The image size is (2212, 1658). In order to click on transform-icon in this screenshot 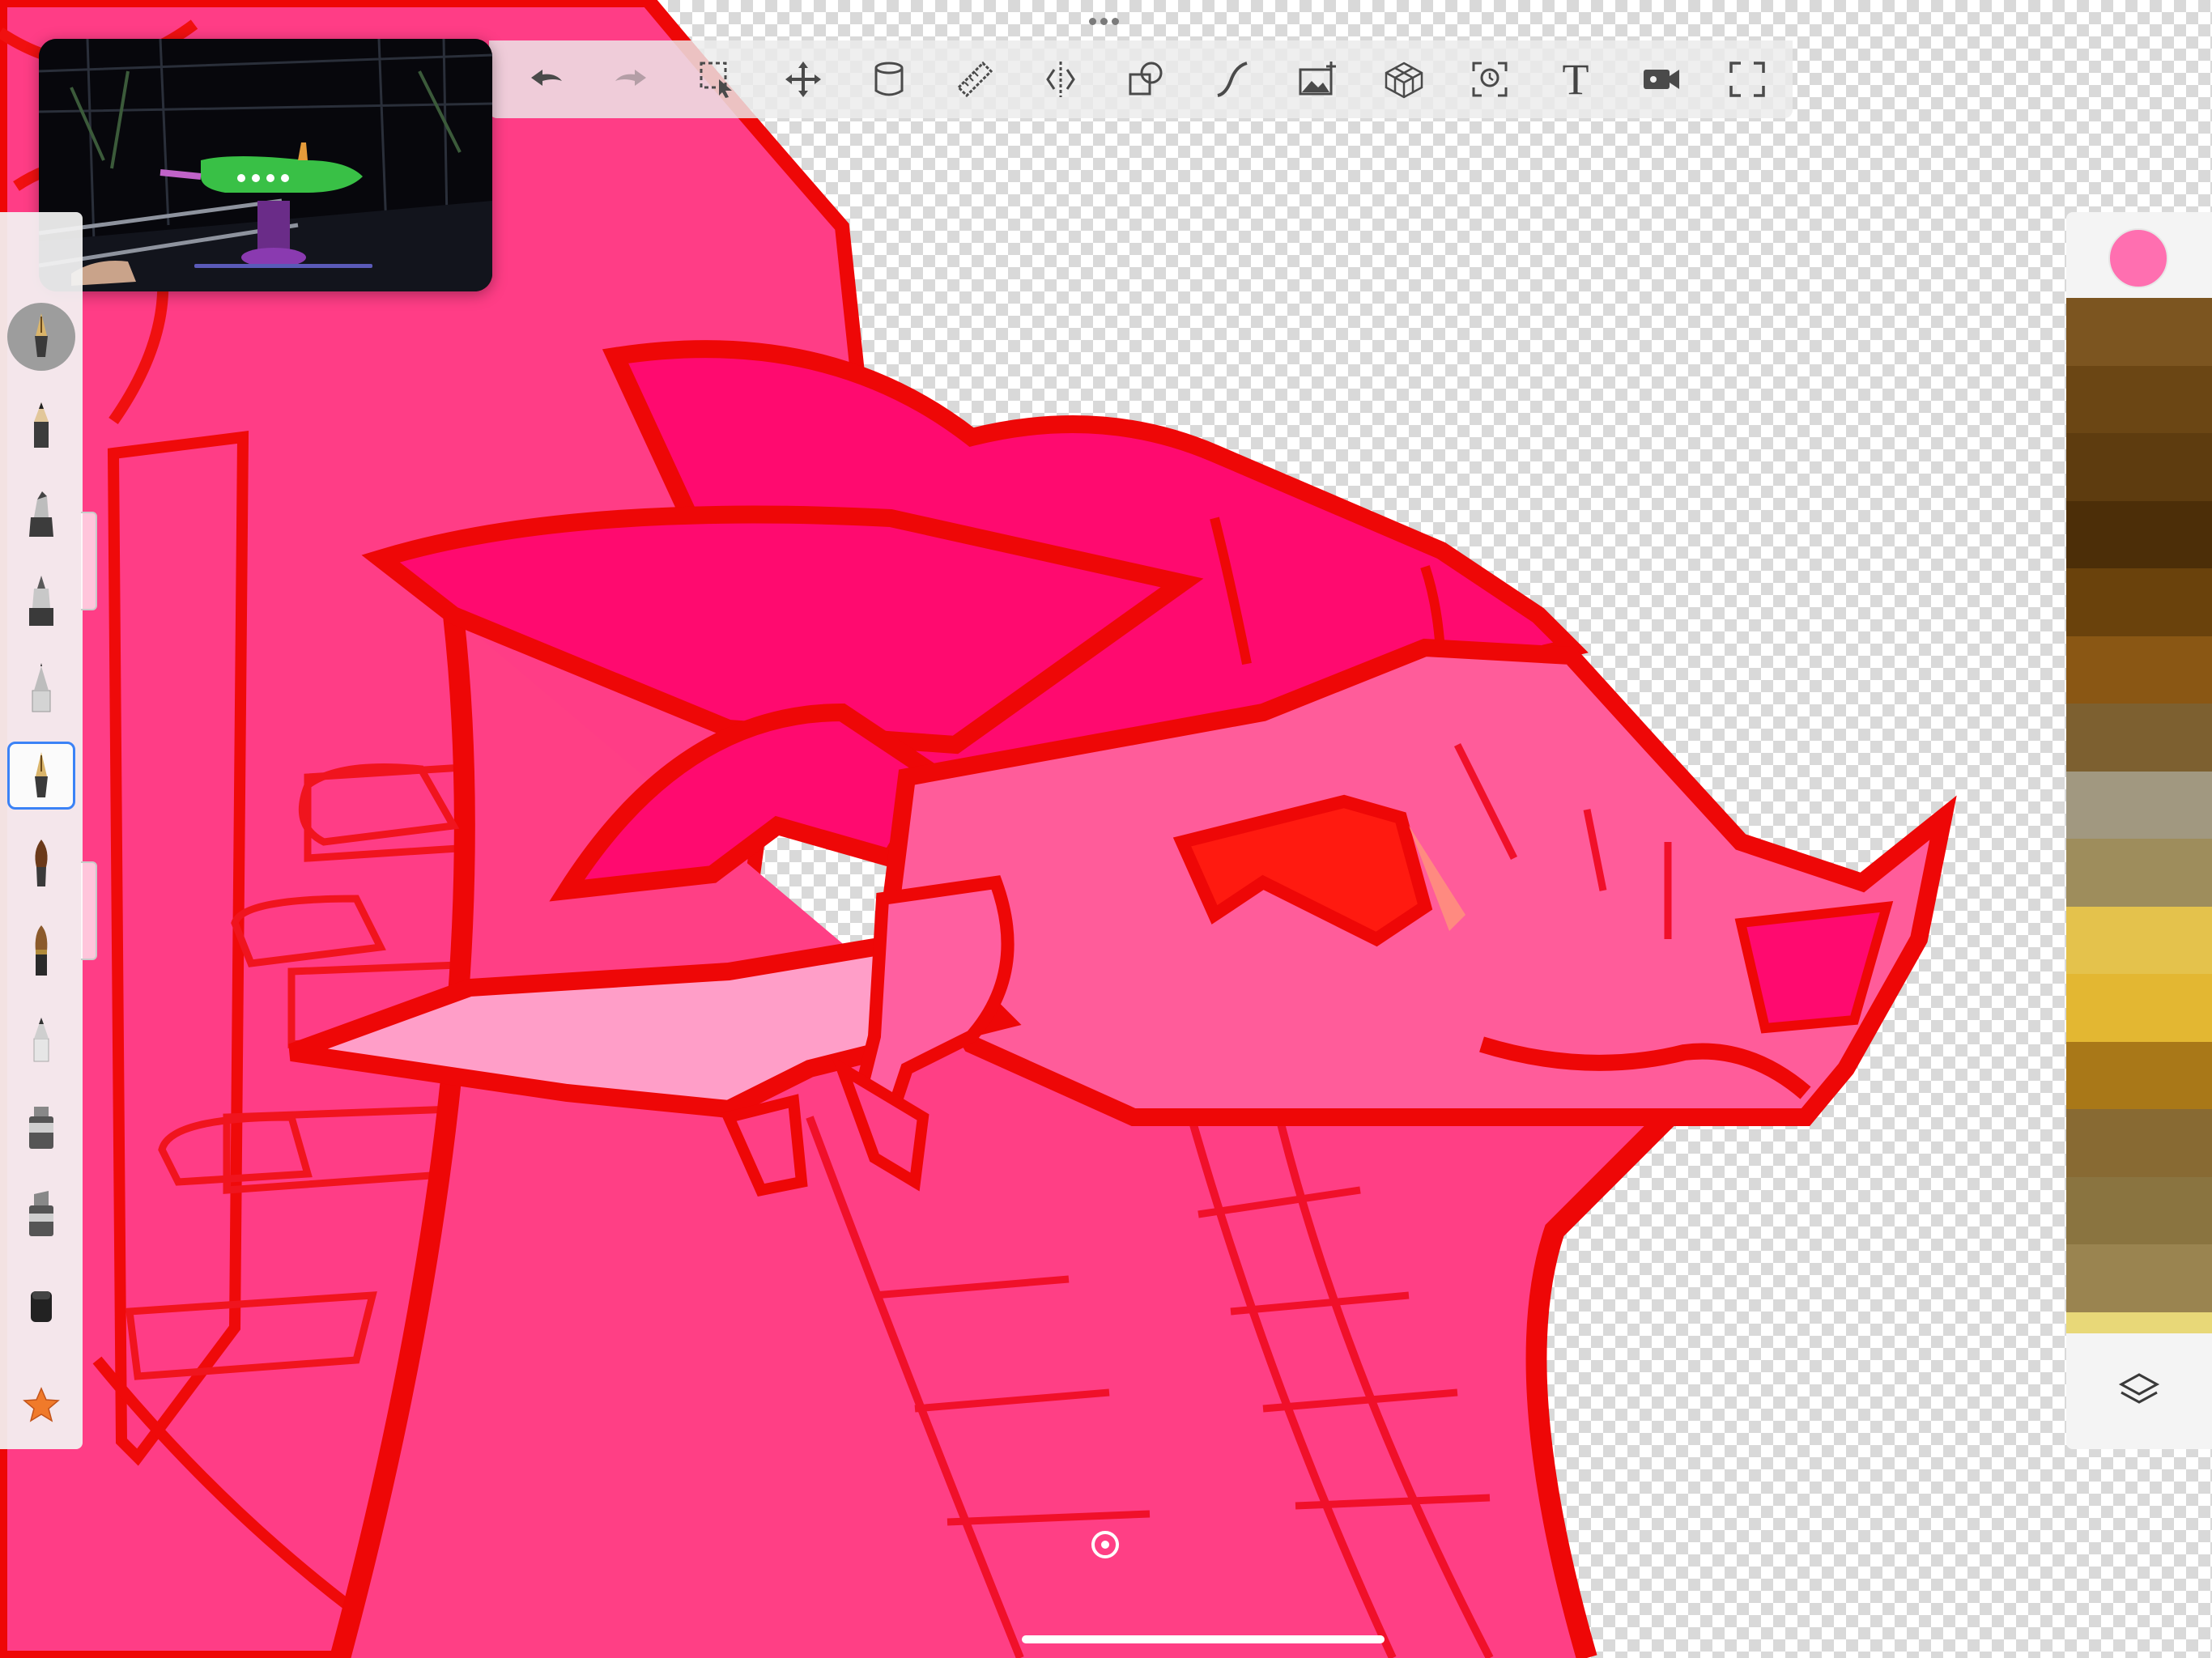, I will do `click(803, 79)`.